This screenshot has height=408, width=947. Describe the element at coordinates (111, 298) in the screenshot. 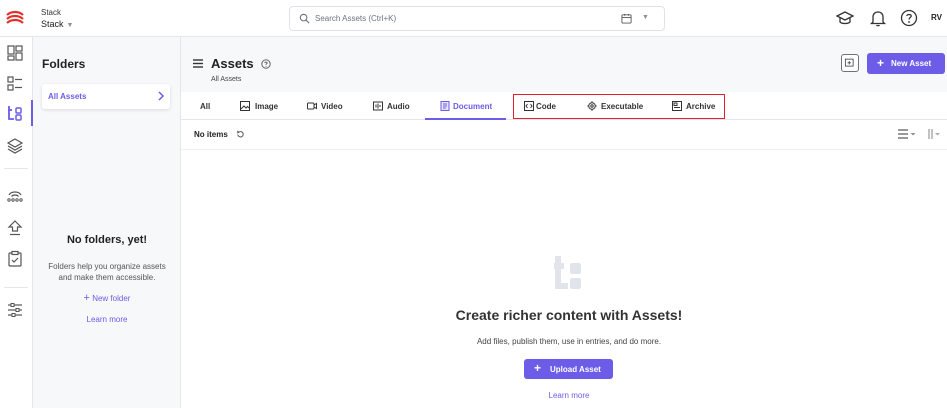

I see `new-folder-label: New folder` at that location.